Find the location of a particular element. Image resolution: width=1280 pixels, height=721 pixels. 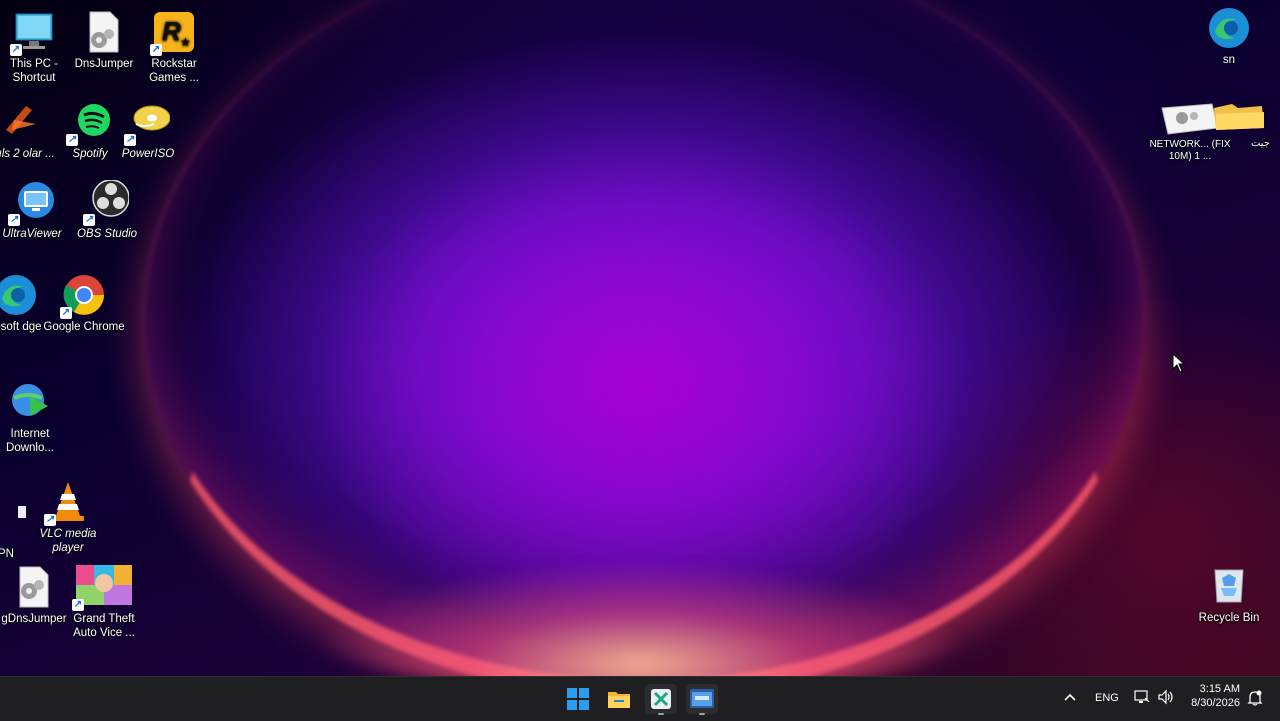

clock: 3:15 AM 8/30/2026 is located at coordinates (1211, 696).